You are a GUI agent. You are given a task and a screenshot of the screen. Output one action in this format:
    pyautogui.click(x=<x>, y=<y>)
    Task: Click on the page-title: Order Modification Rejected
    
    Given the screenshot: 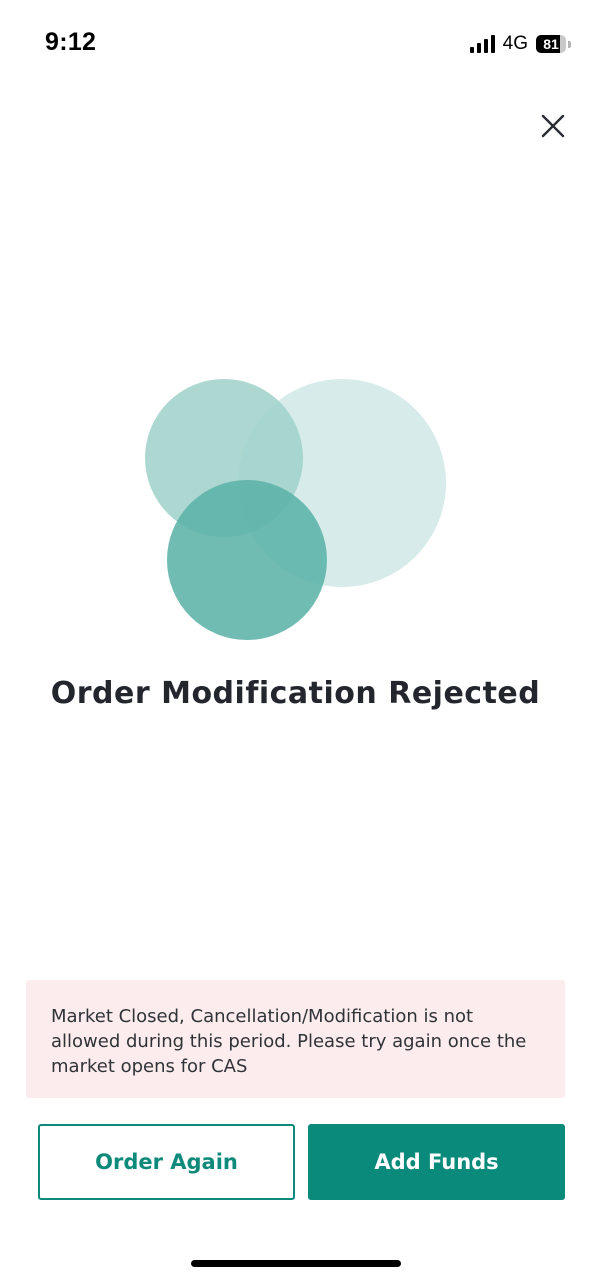 What is the action you would take?
    pyautogui.click(x=295, y=693)
    